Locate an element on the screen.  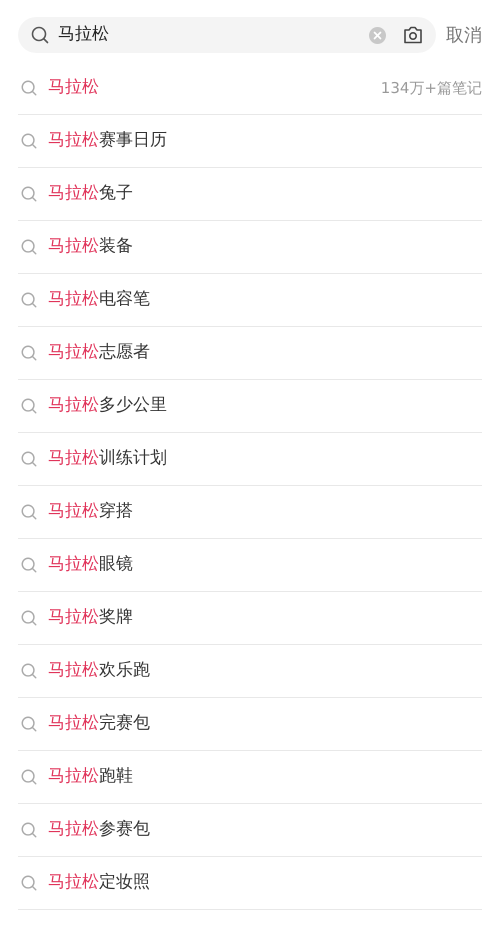
suggestion-text: 马拉松跑鞋 is located at coordinates (91, 776).